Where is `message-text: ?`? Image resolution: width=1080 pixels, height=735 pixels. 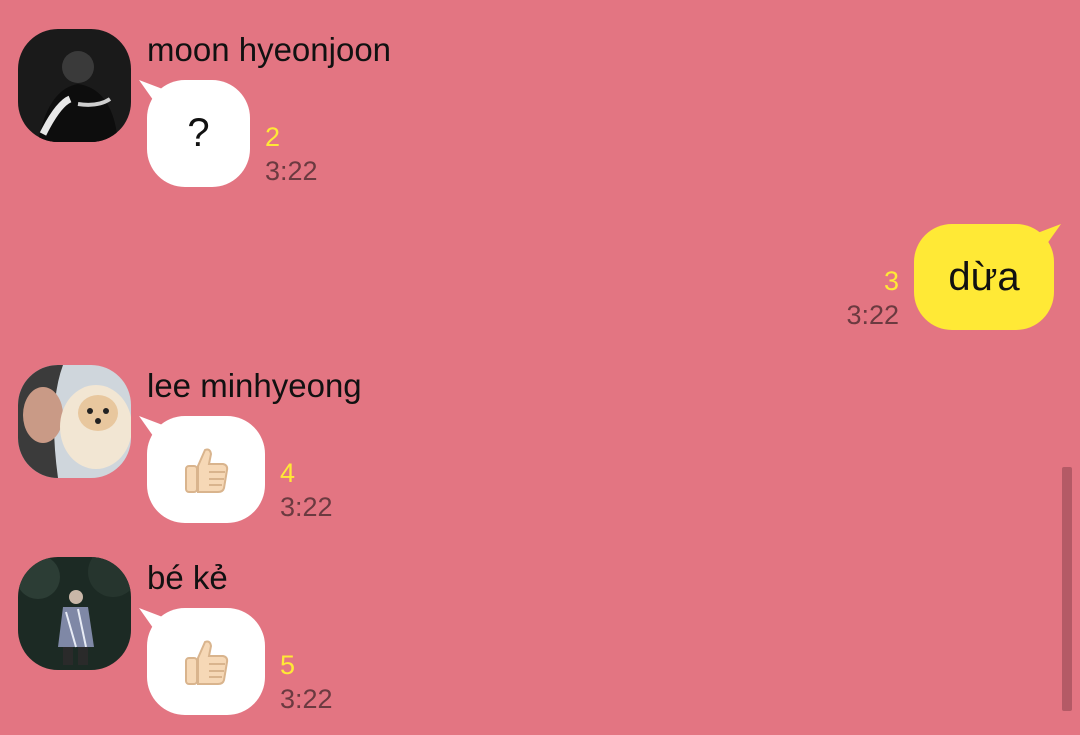
message-text: ? is located at coordinates (198, 133).